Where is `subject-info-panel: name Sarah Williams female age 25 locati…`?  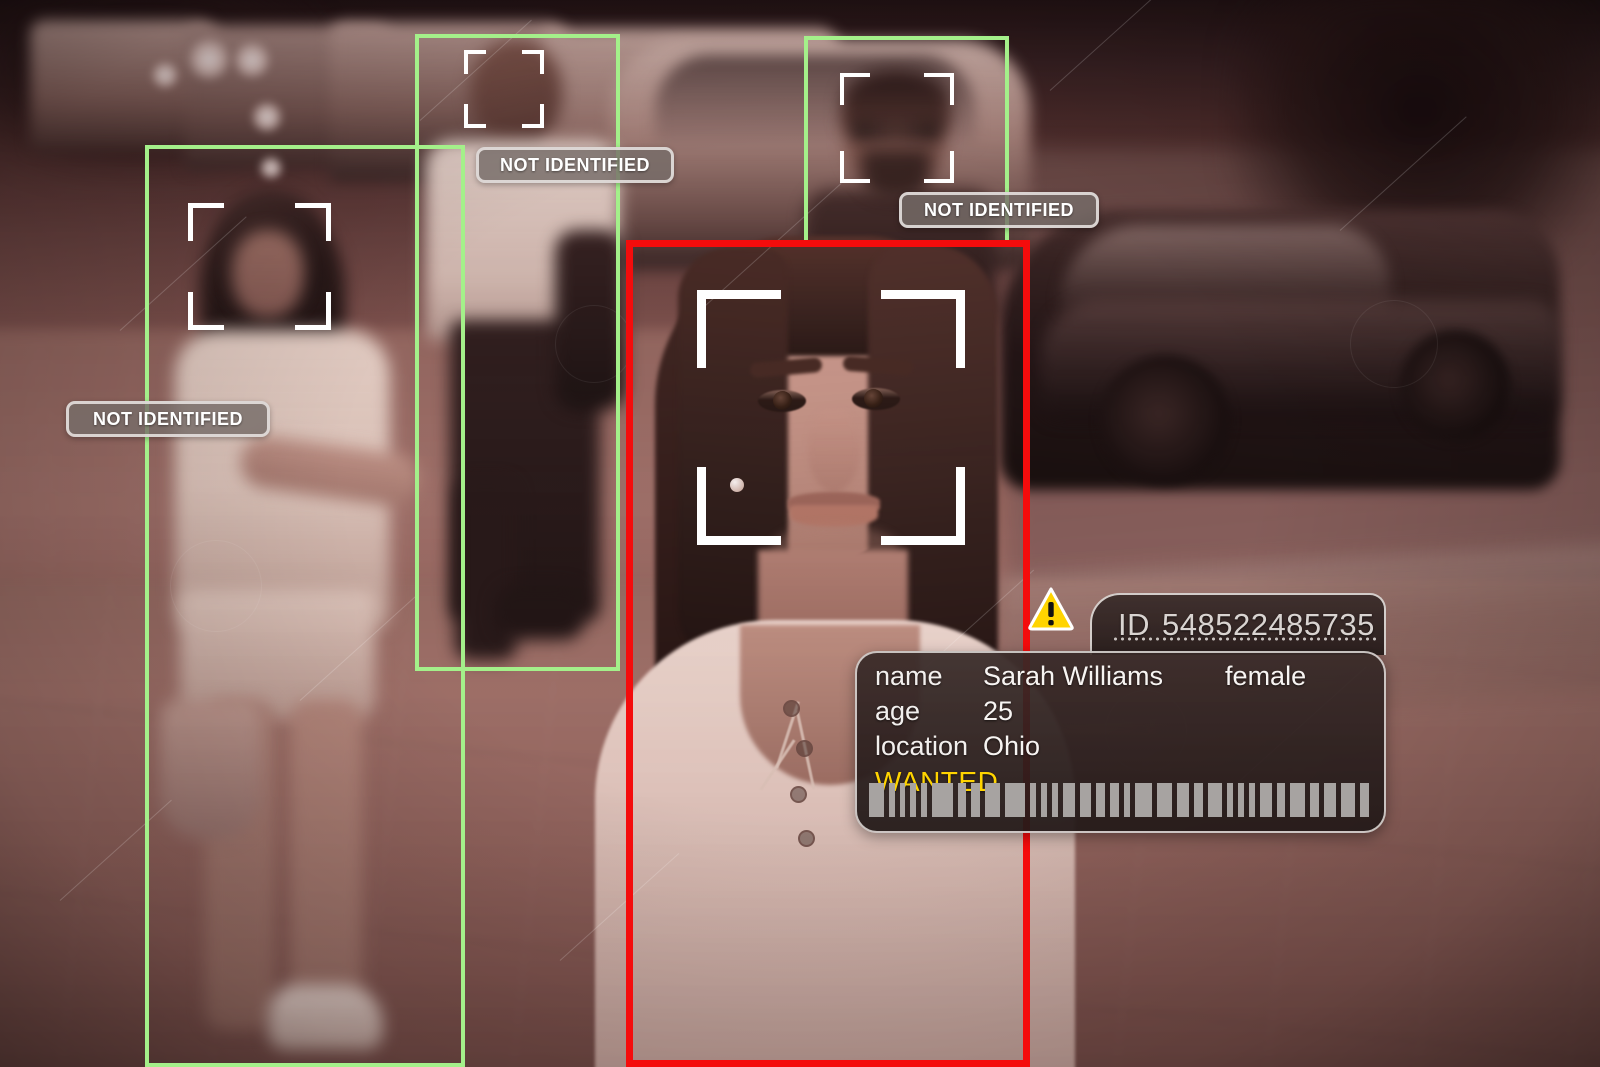
subject-info-panel: name Sarah Williams female age 25 locati… is located at coordinates (1120, 742).